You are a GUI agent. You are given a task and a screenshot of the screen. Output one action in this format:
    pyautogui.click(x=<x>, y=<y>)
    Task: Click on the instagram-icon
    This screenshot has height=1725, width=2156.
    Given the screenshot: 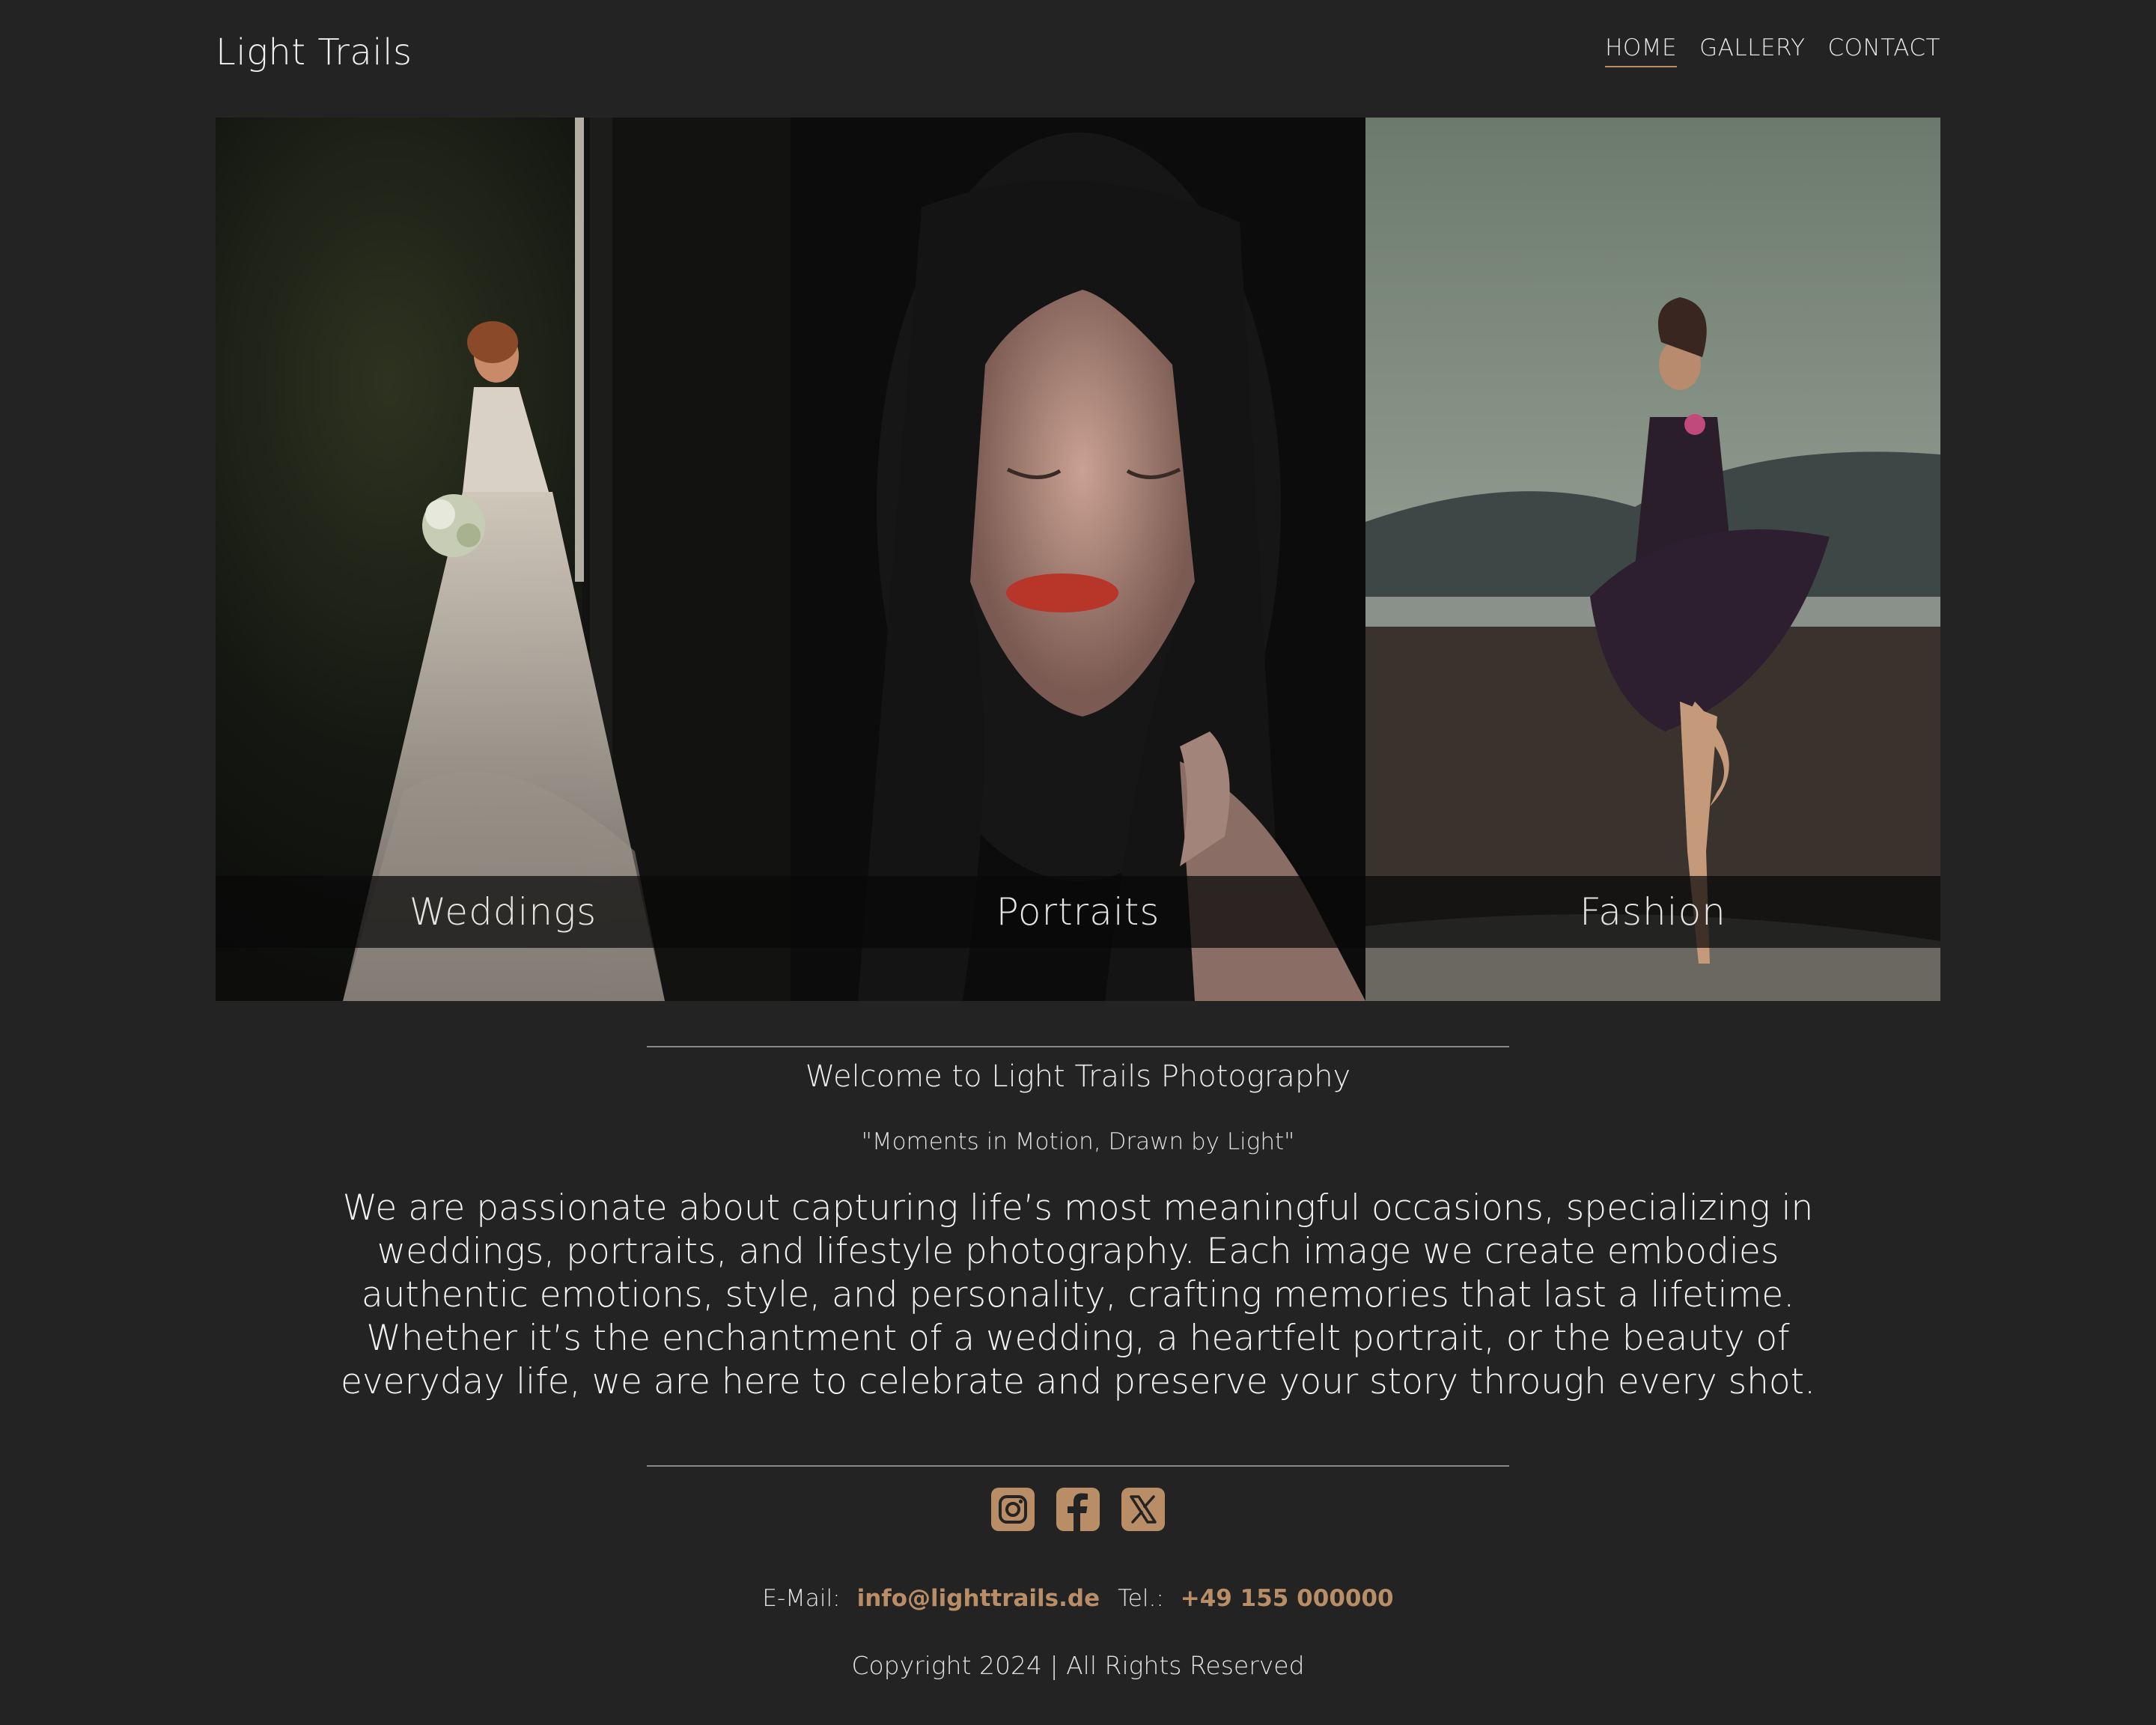 What is the action you would take?
    pyautogui.click(x=1013, y=1510)
    